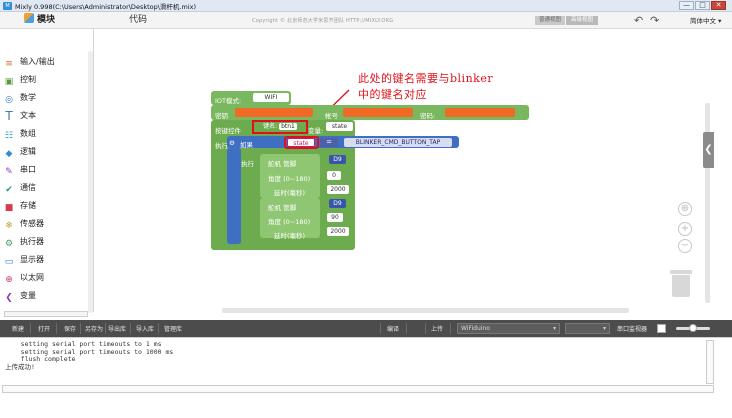 This screenshot has height=418, width=732. What do you see at coordinates (28, 205) in the screenshot?
I see `sidebar-item-label: 存储` at bounding box center [28, 205].